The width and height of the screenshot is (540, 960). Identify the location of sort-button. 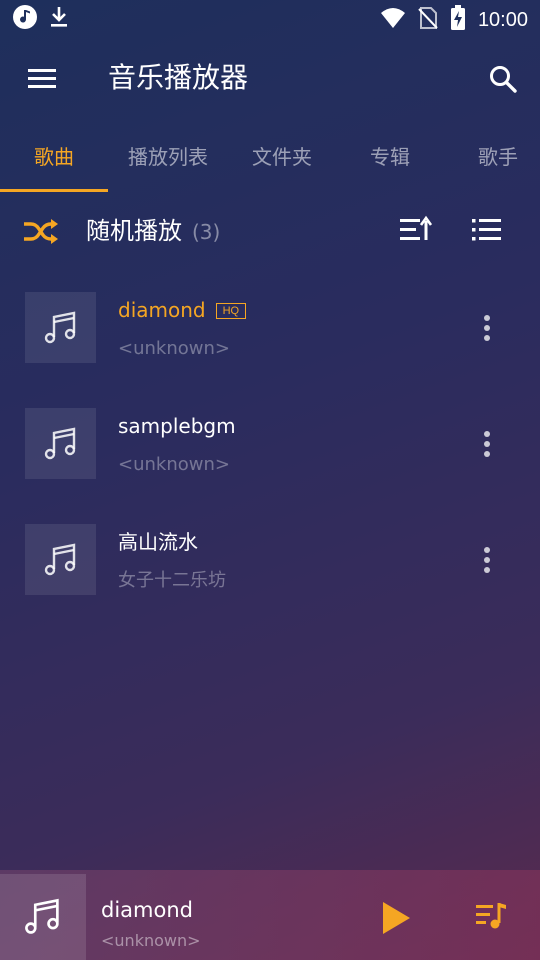
(415, 230).